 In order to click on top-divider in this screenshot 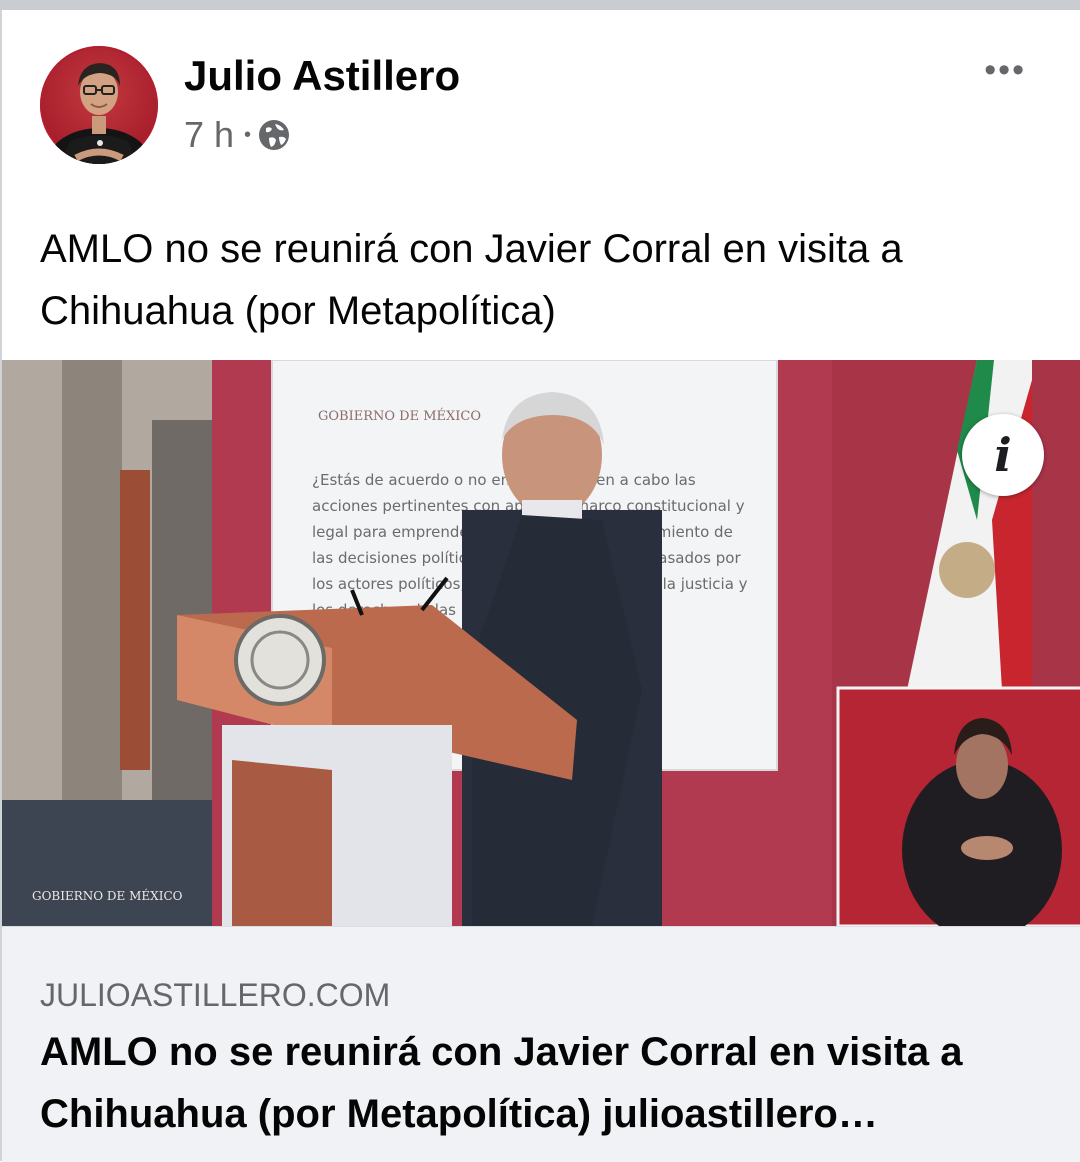, I will do `click(540, 5)`.